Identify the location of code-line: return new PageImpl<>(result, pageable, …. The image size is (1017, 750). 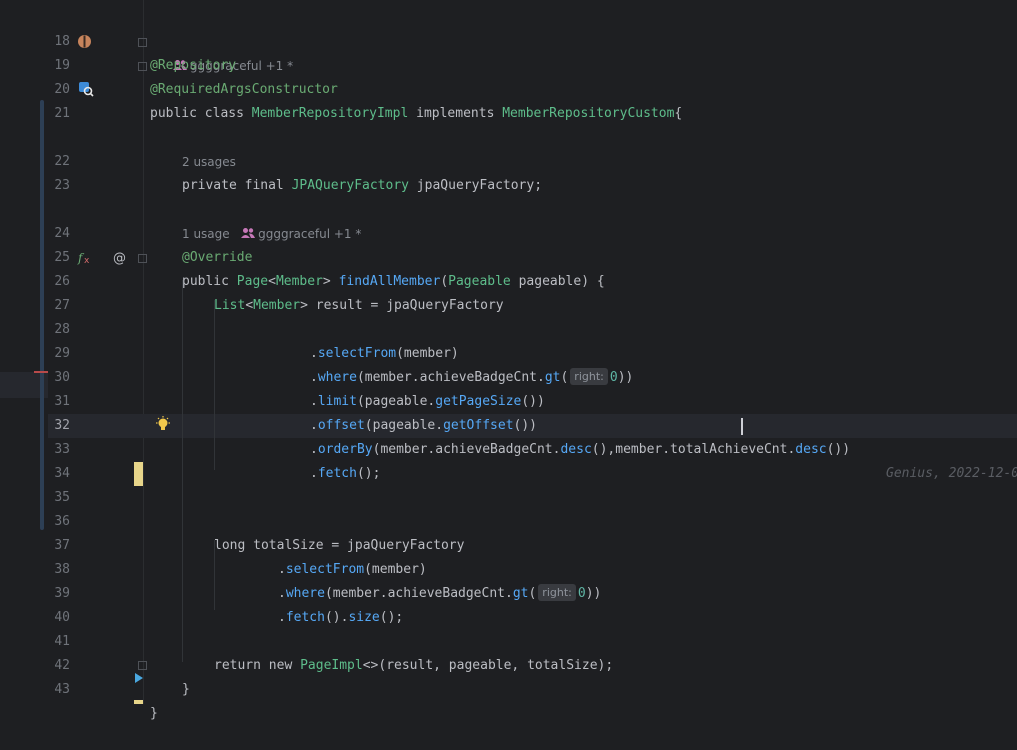
(580, 651).